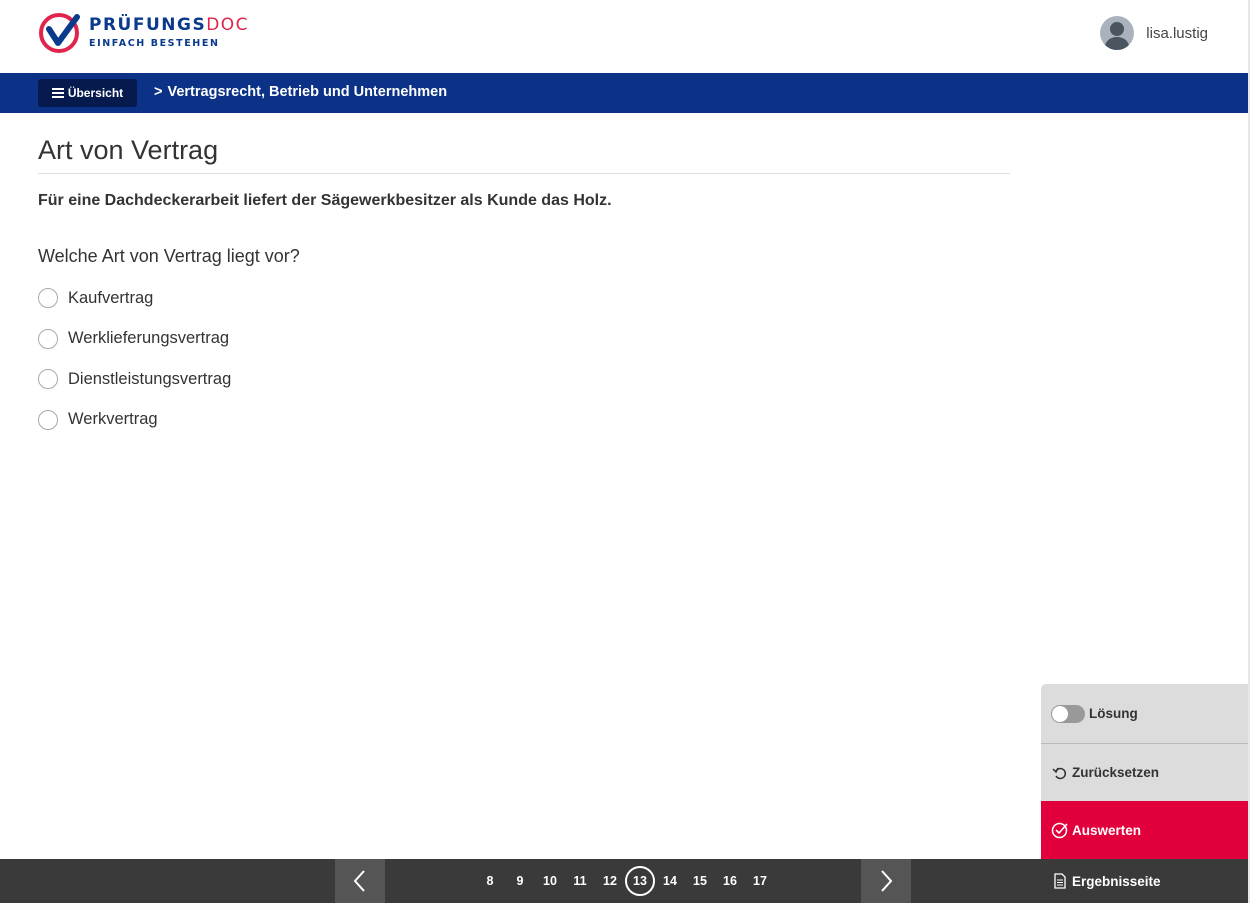 The image size is (1250, 903). What do you see at coordinates (1116, 772) in the screenshot?
I see `reset-label: Zurücksetzen` at bounding box center [1116, 772].